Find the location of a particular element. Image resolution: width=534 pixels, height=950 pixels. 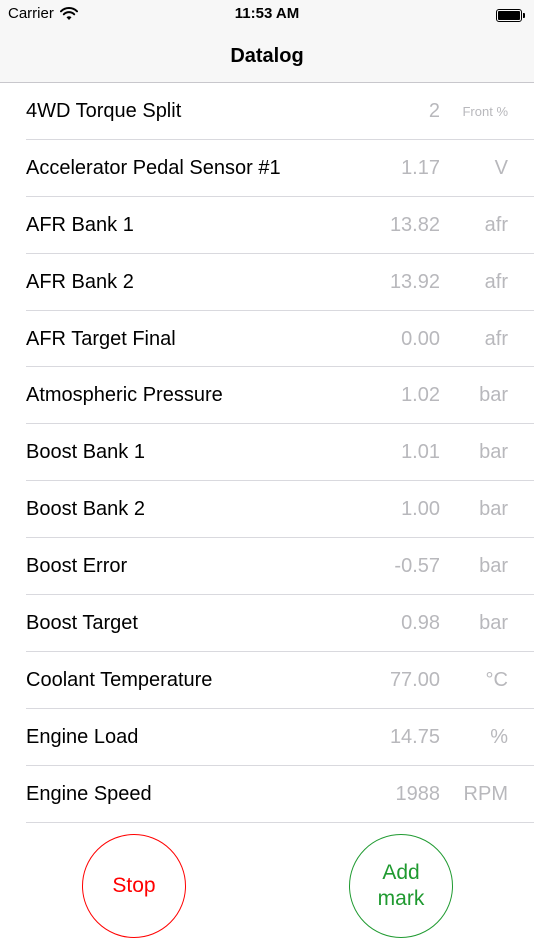

row-label: Atmospheric Pressure is located at coordinates (124, 395).